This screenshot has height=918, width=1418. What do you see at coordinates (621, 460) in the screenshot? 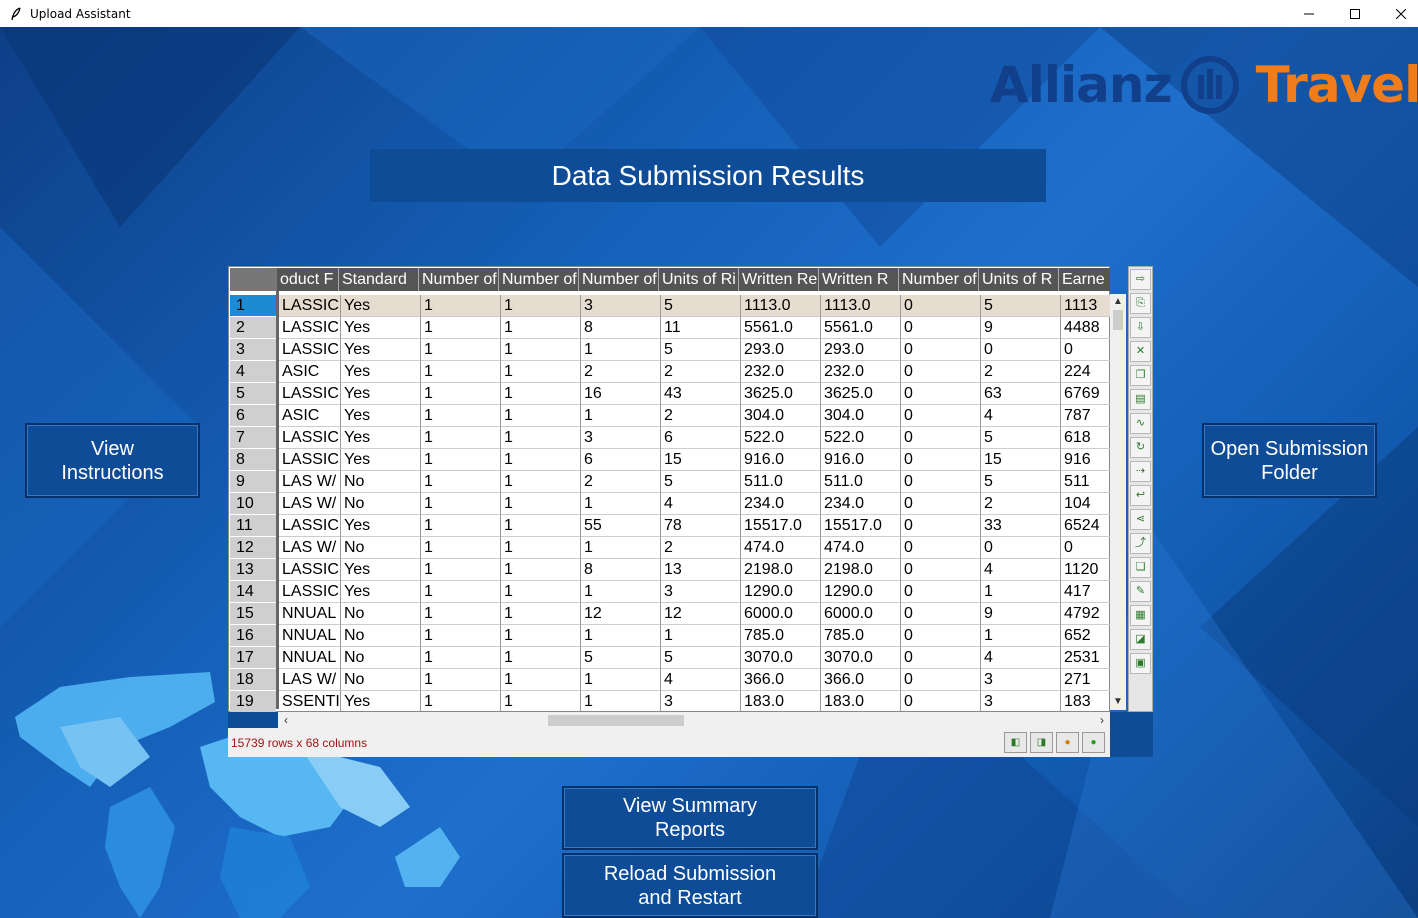
I see `table-cell: 6` at bounding box center [621, 460].